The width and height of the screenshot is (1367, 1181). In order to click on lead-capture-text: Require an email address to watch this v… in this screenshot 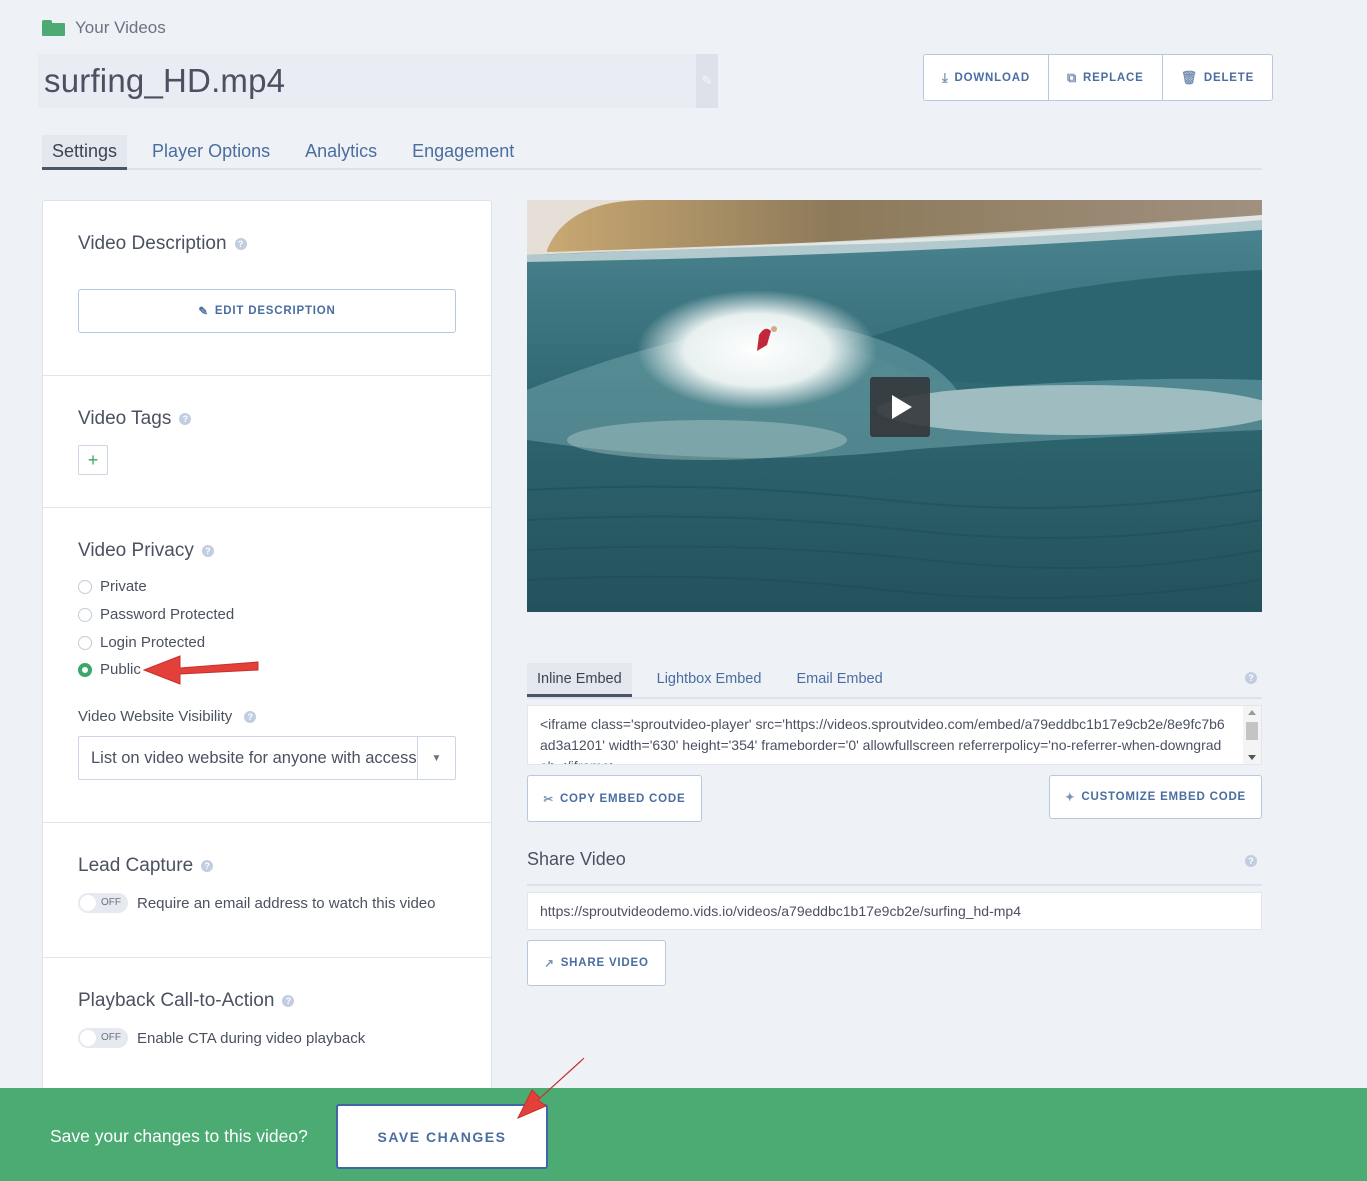, I will do `click(286, 903)`.